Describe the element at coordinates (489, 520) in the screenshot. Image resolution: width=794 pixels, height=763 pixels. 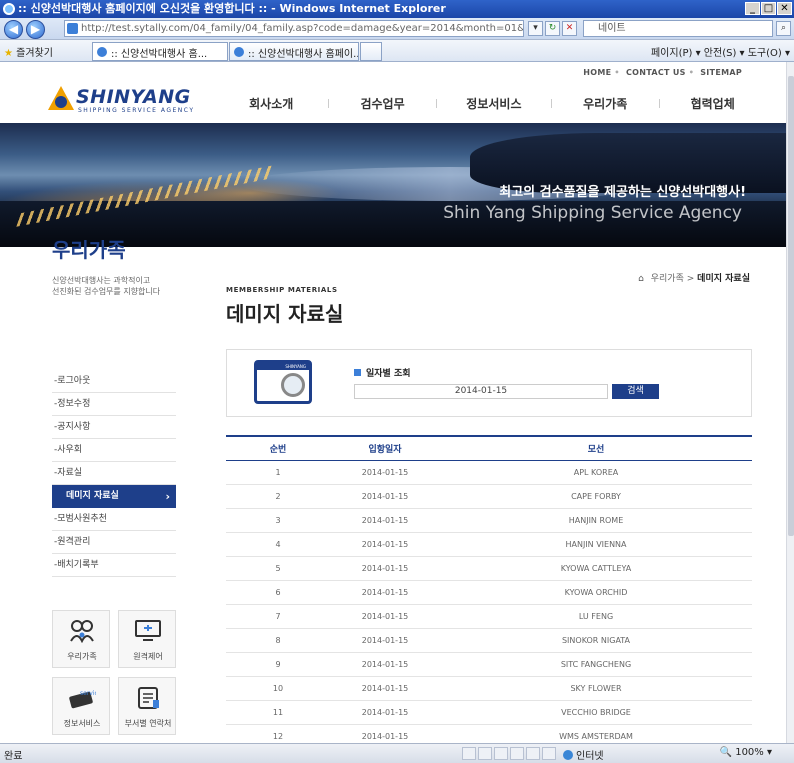
I see `table-row: 3 2014-01-15 HANJIN ROME` at that location.